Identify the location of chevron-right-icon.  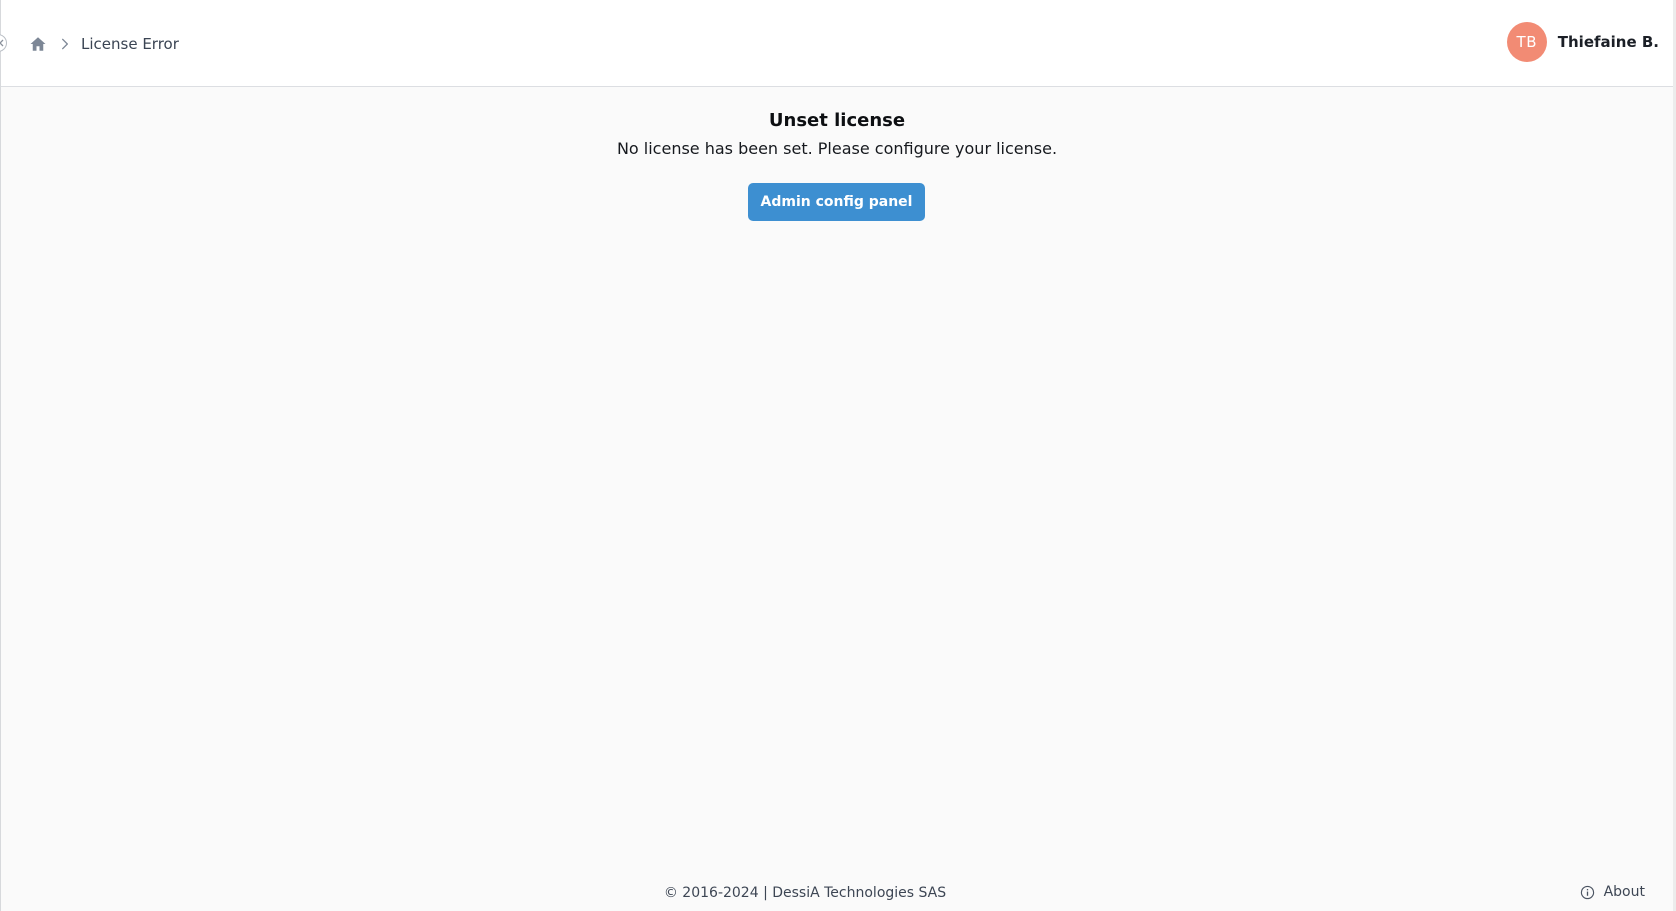
(65, 44).